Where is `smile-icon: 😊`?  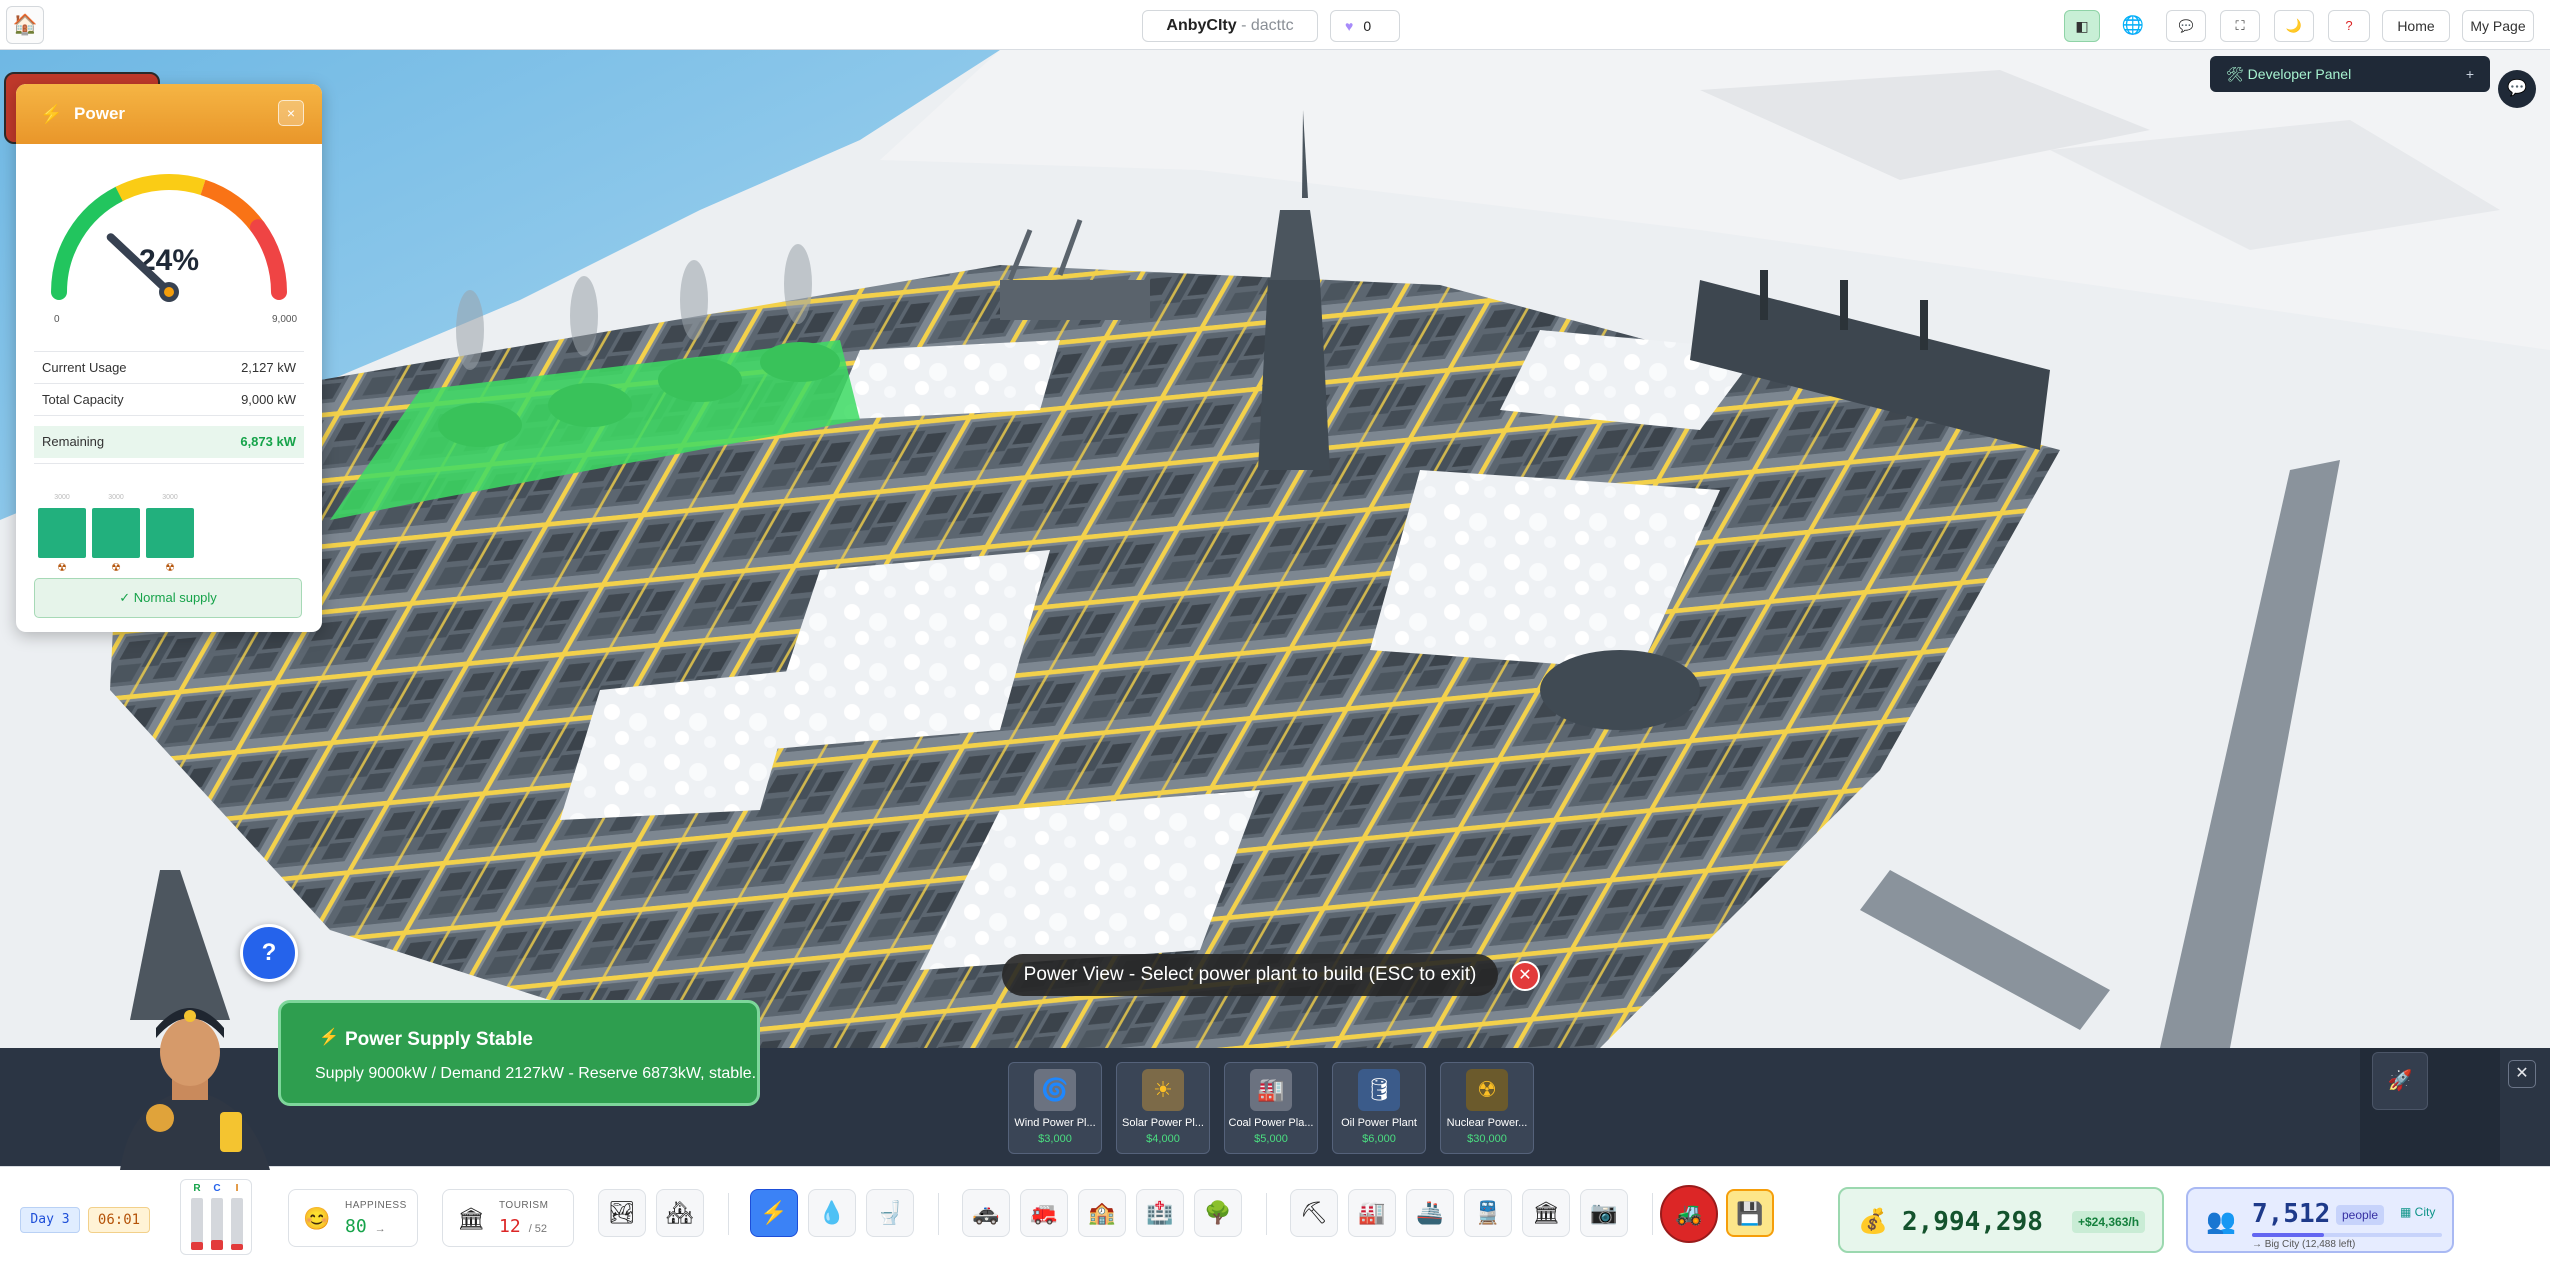
smile-icon: 😊 is located at coordinates (317, 1218).